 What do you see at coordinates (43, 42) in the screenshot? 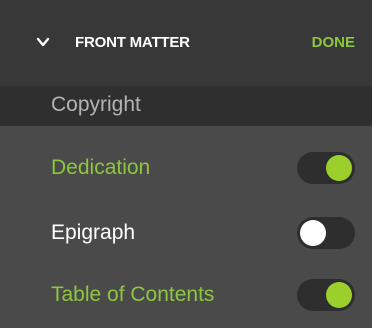
I see `chevron-down-icon` at bounding box center [43, 42].